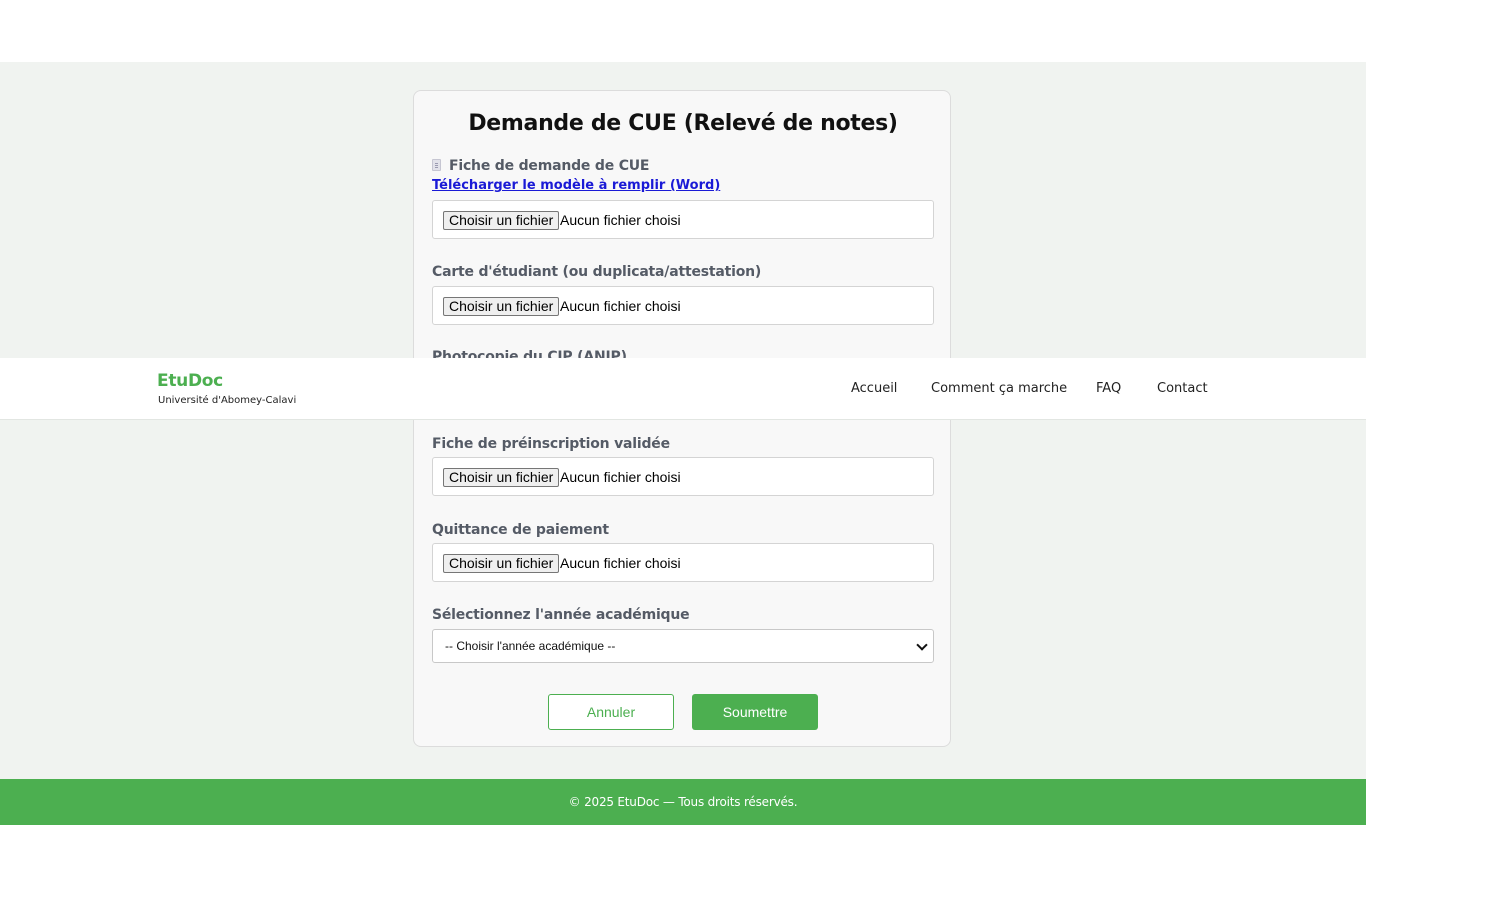 The height and width of the screenshot is (916, 1501). I want to click on nav-accueil: Accueil, so click(874, 388).